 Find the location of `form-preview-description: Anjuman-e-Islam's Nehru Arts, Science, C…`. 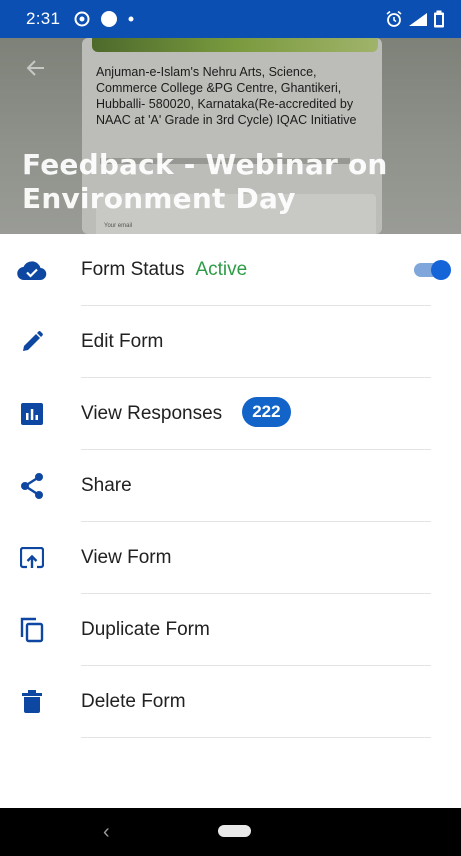

form-preview-description: Anjuman-e-Islam's Nehru Arts, Science, C… is located at coordinates (226, 96).